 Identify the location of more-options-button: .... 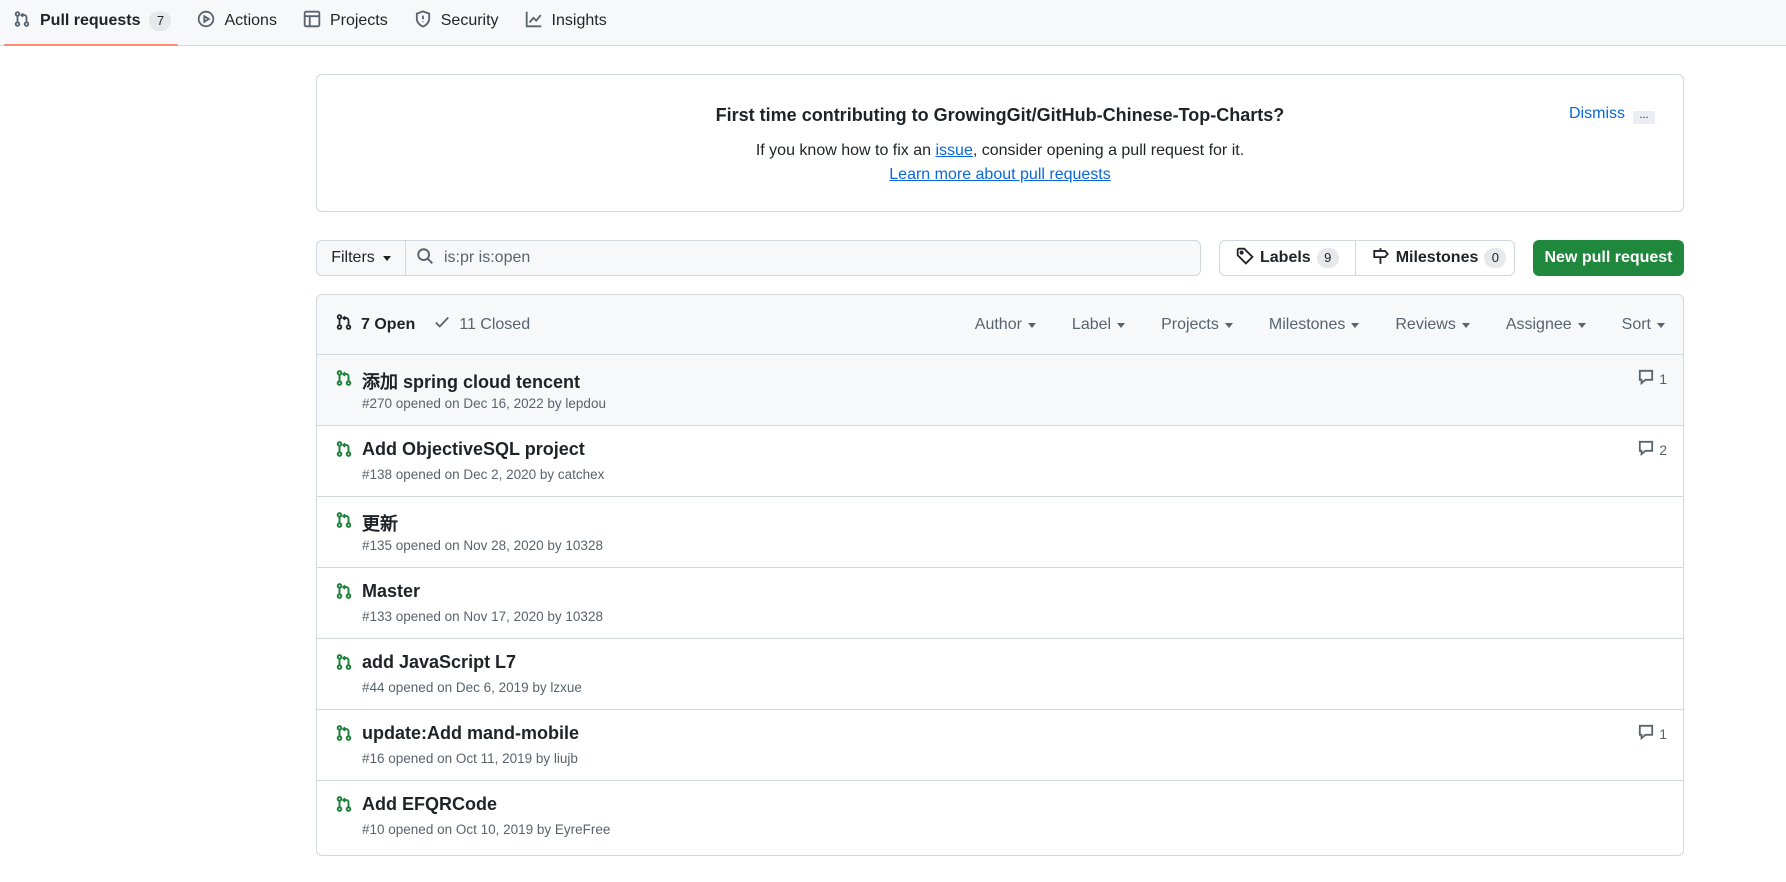
(1644, 117).